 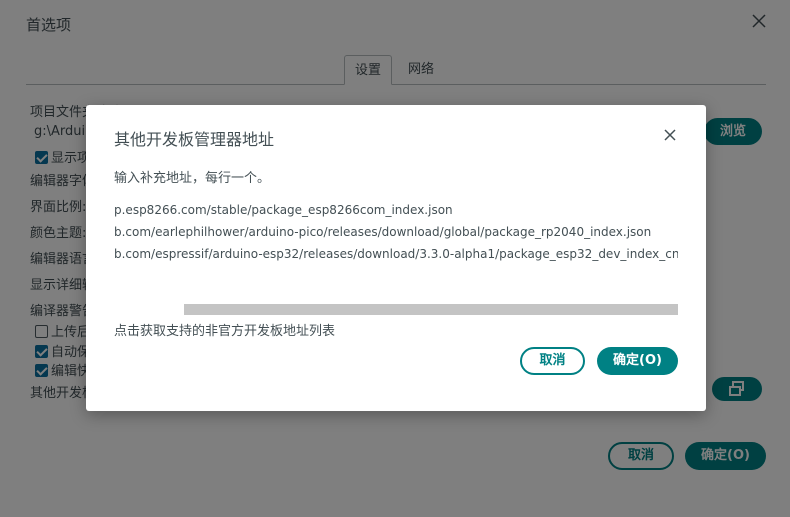 I want to click on dialog-ok-button: 确定(O), so click(x=637, y=361).